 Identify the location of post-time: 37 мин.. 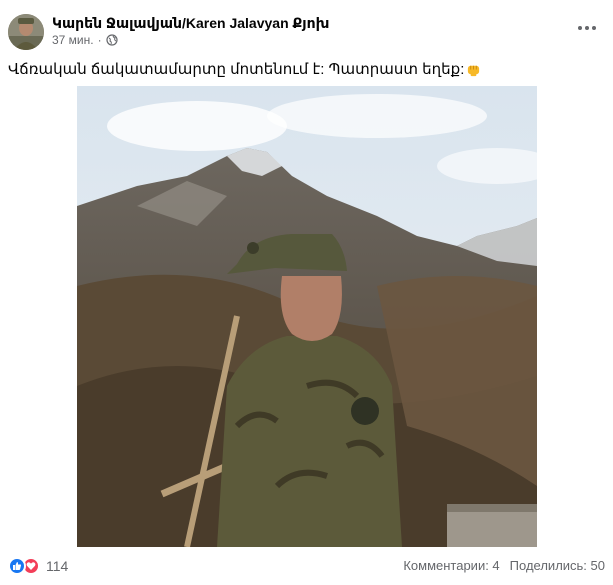
(73, 40).